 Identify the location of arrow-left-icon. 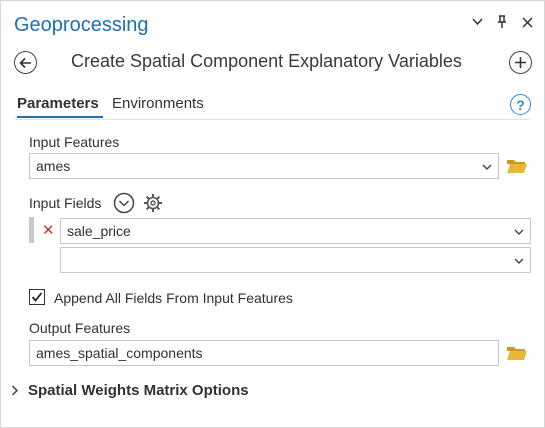
(25, 62).